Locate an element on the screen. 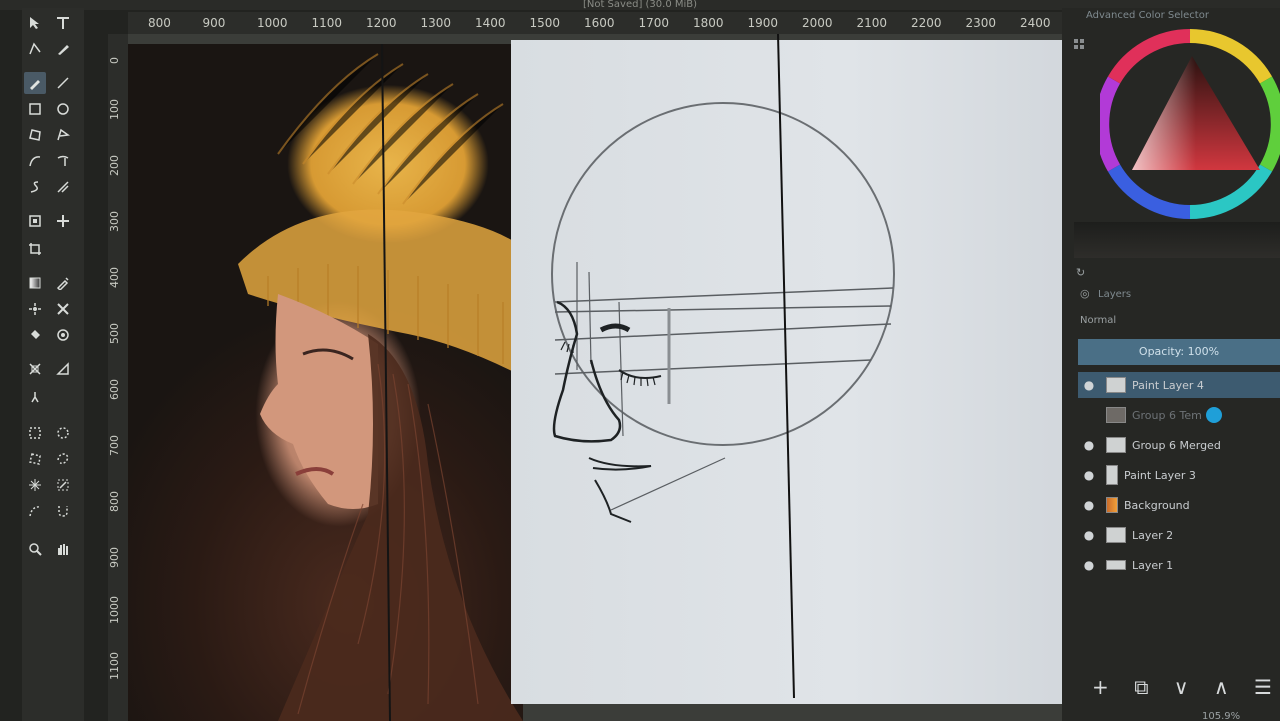  ruler-tick-label: 600 is located at coordinates (114, 389).